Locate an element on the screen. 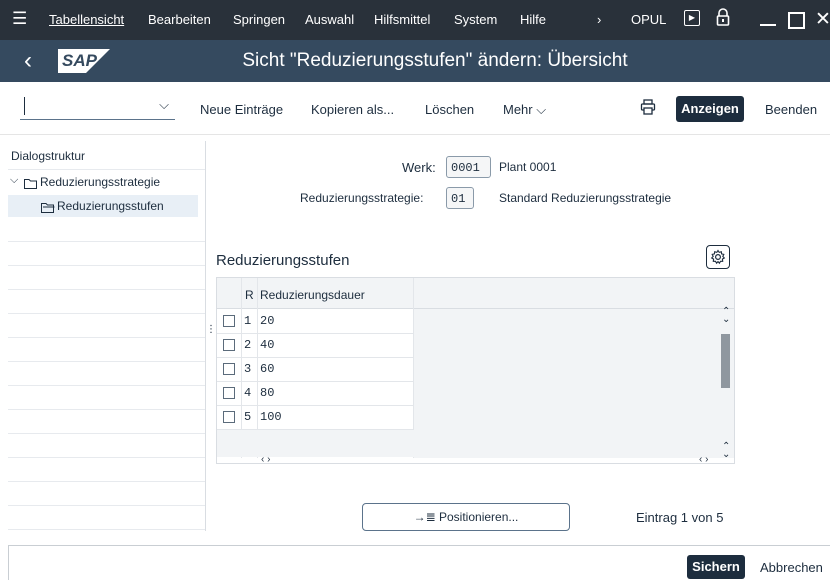 This screenshot has width=830, height=580. strategy-description: Standard Reduzierungsstrategie is located at coordinates (585, 198).